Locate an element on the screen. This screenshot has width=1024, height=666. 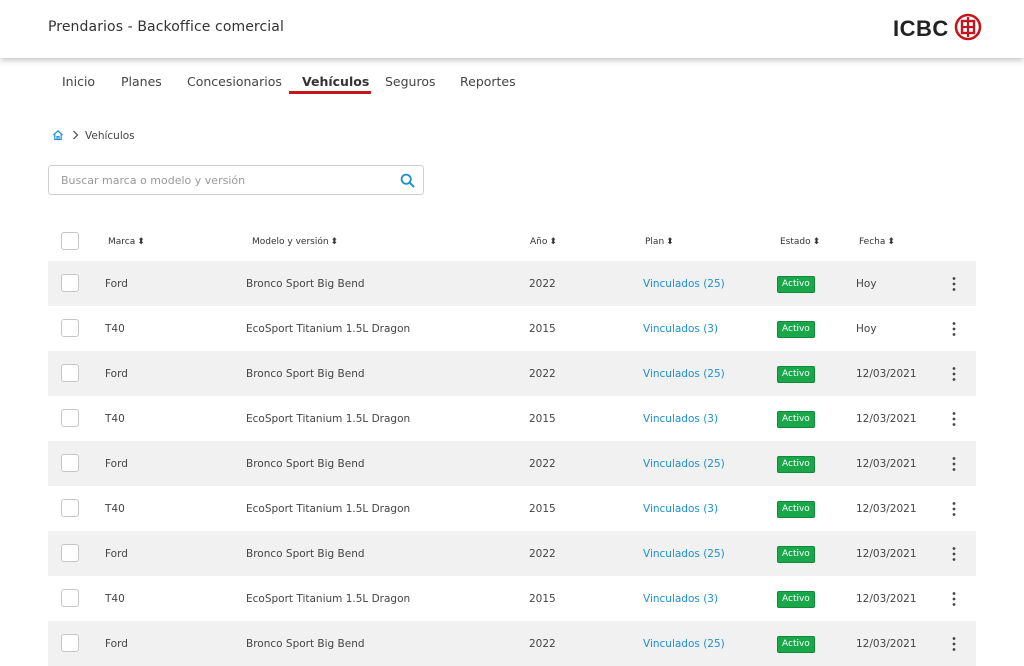
search-box is located at coordinates (236, 180).